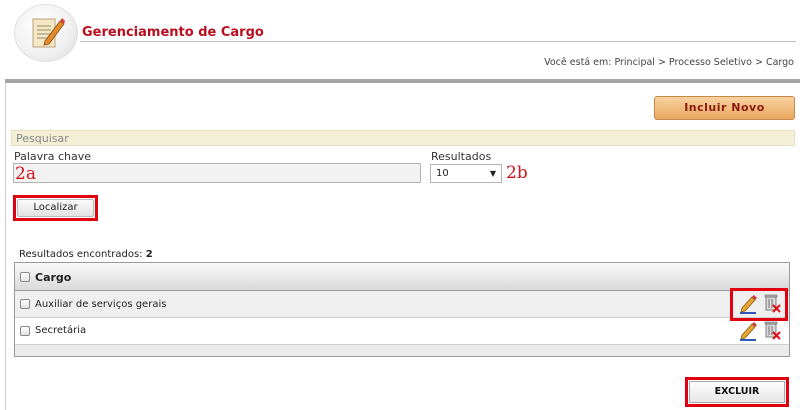 This screenshot has width=800, height=410. I want to click on app-logo, so click(46, 33).